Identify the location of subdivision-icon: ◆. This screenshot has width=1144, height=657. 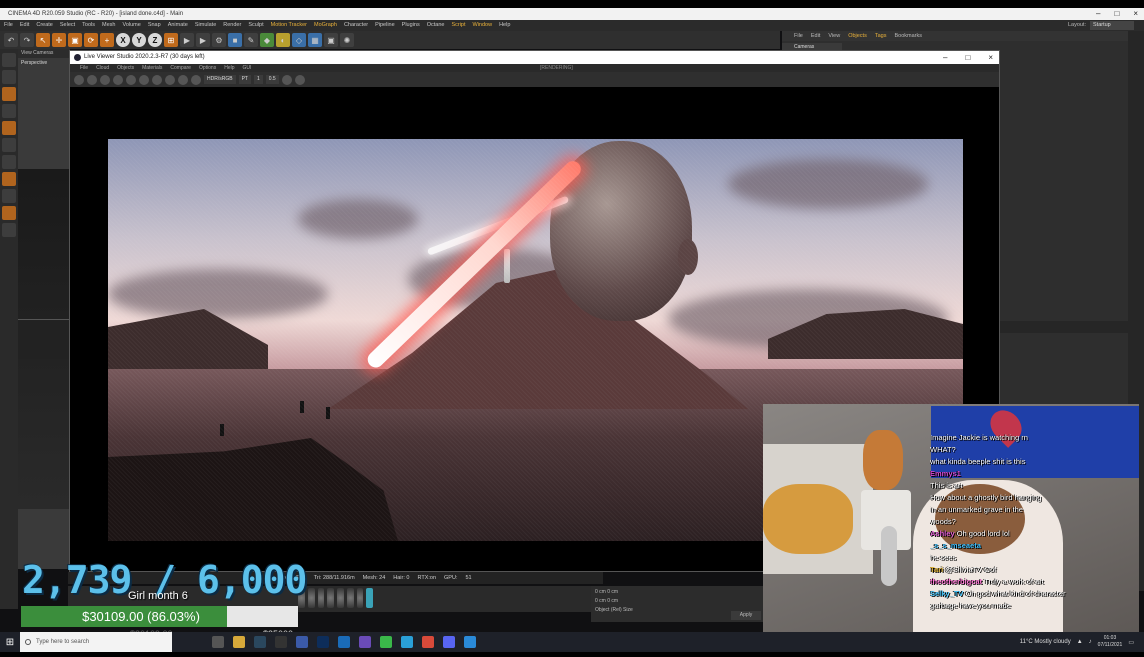
(267, 40).